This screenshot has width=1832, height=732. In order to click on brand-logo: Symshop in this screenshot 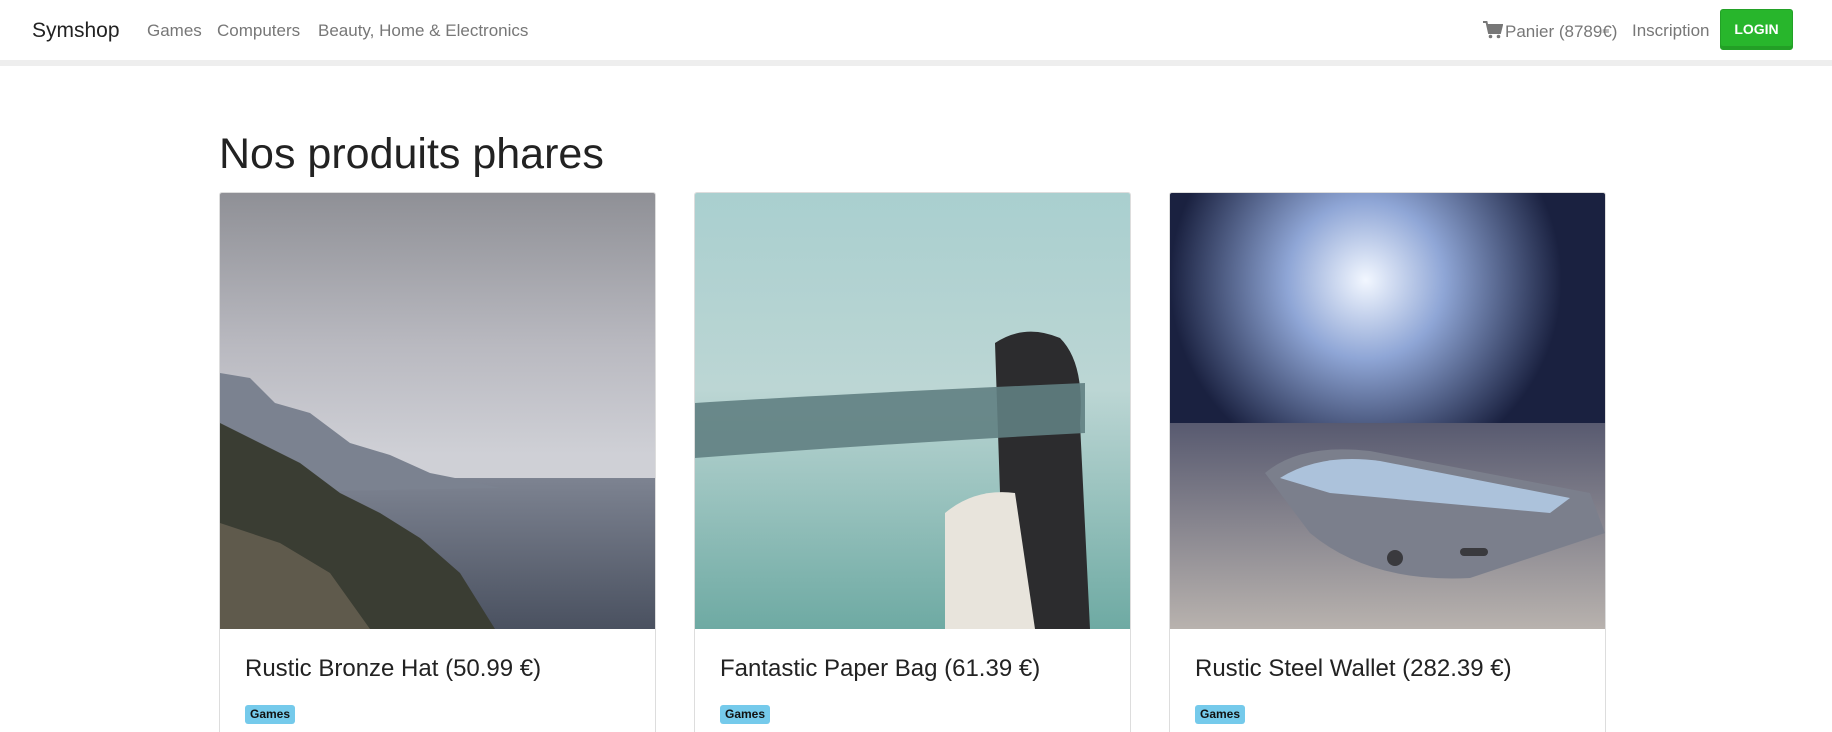, I will do `click(76, 31)`.